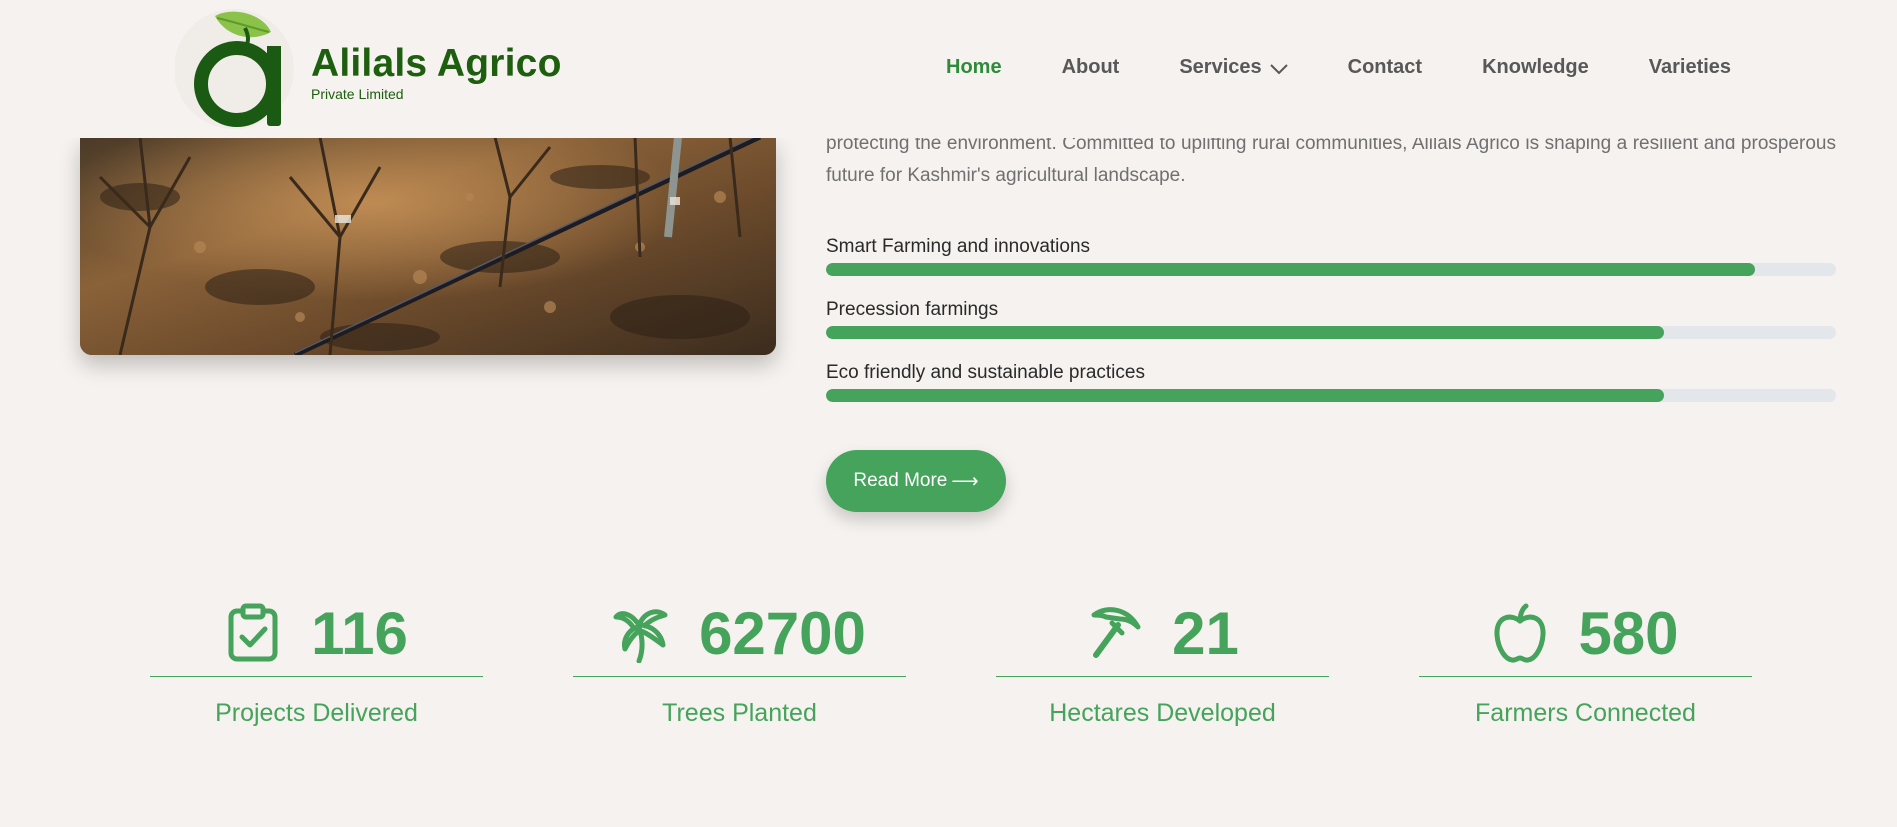 This screenshot has width=1897, height=827. I want to click on stat-hectares-developed: 21 Hectares Developed, so click(1162, 670).